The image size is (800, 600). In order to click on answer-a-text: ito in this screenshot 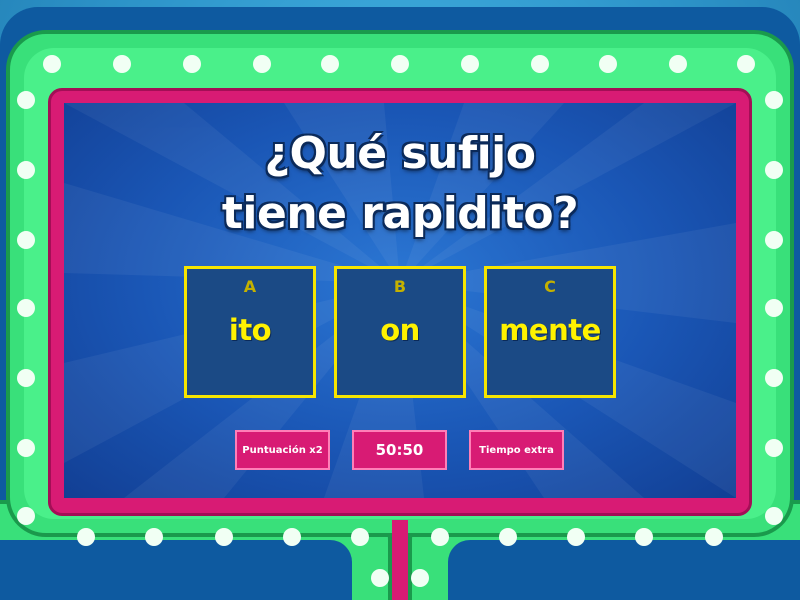, I will do `click(250, 330)`.